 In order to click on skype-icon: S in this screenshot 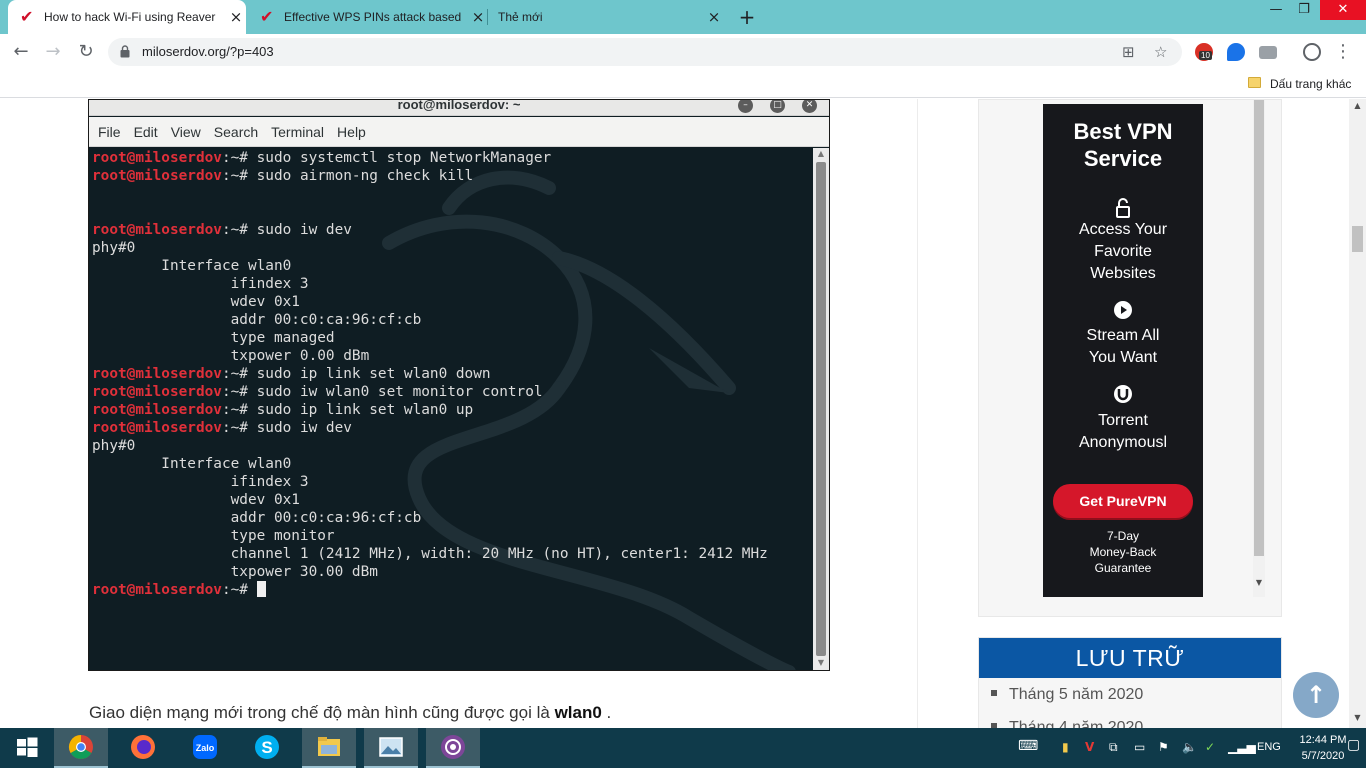, I will do `click(267, 747)`.